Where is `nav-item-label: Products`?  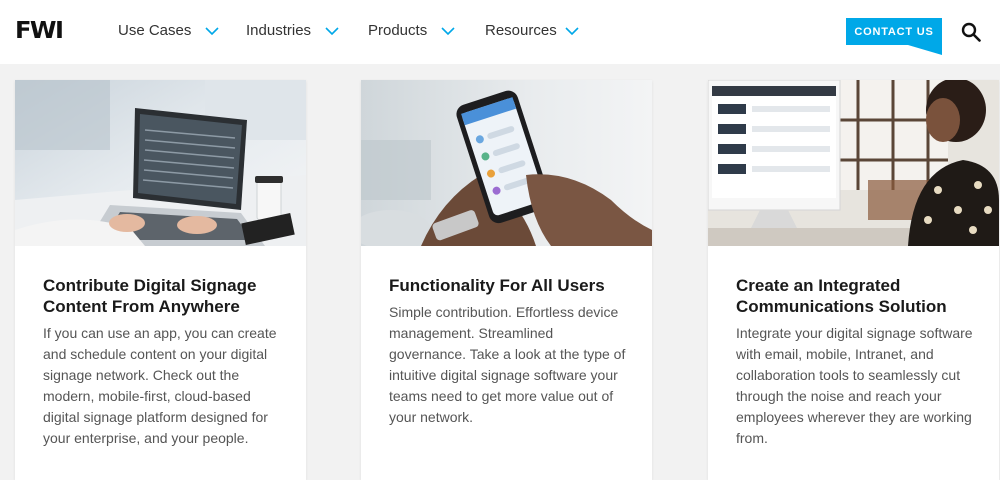
nav-item-label: Products is located at coordinates (398, 30).